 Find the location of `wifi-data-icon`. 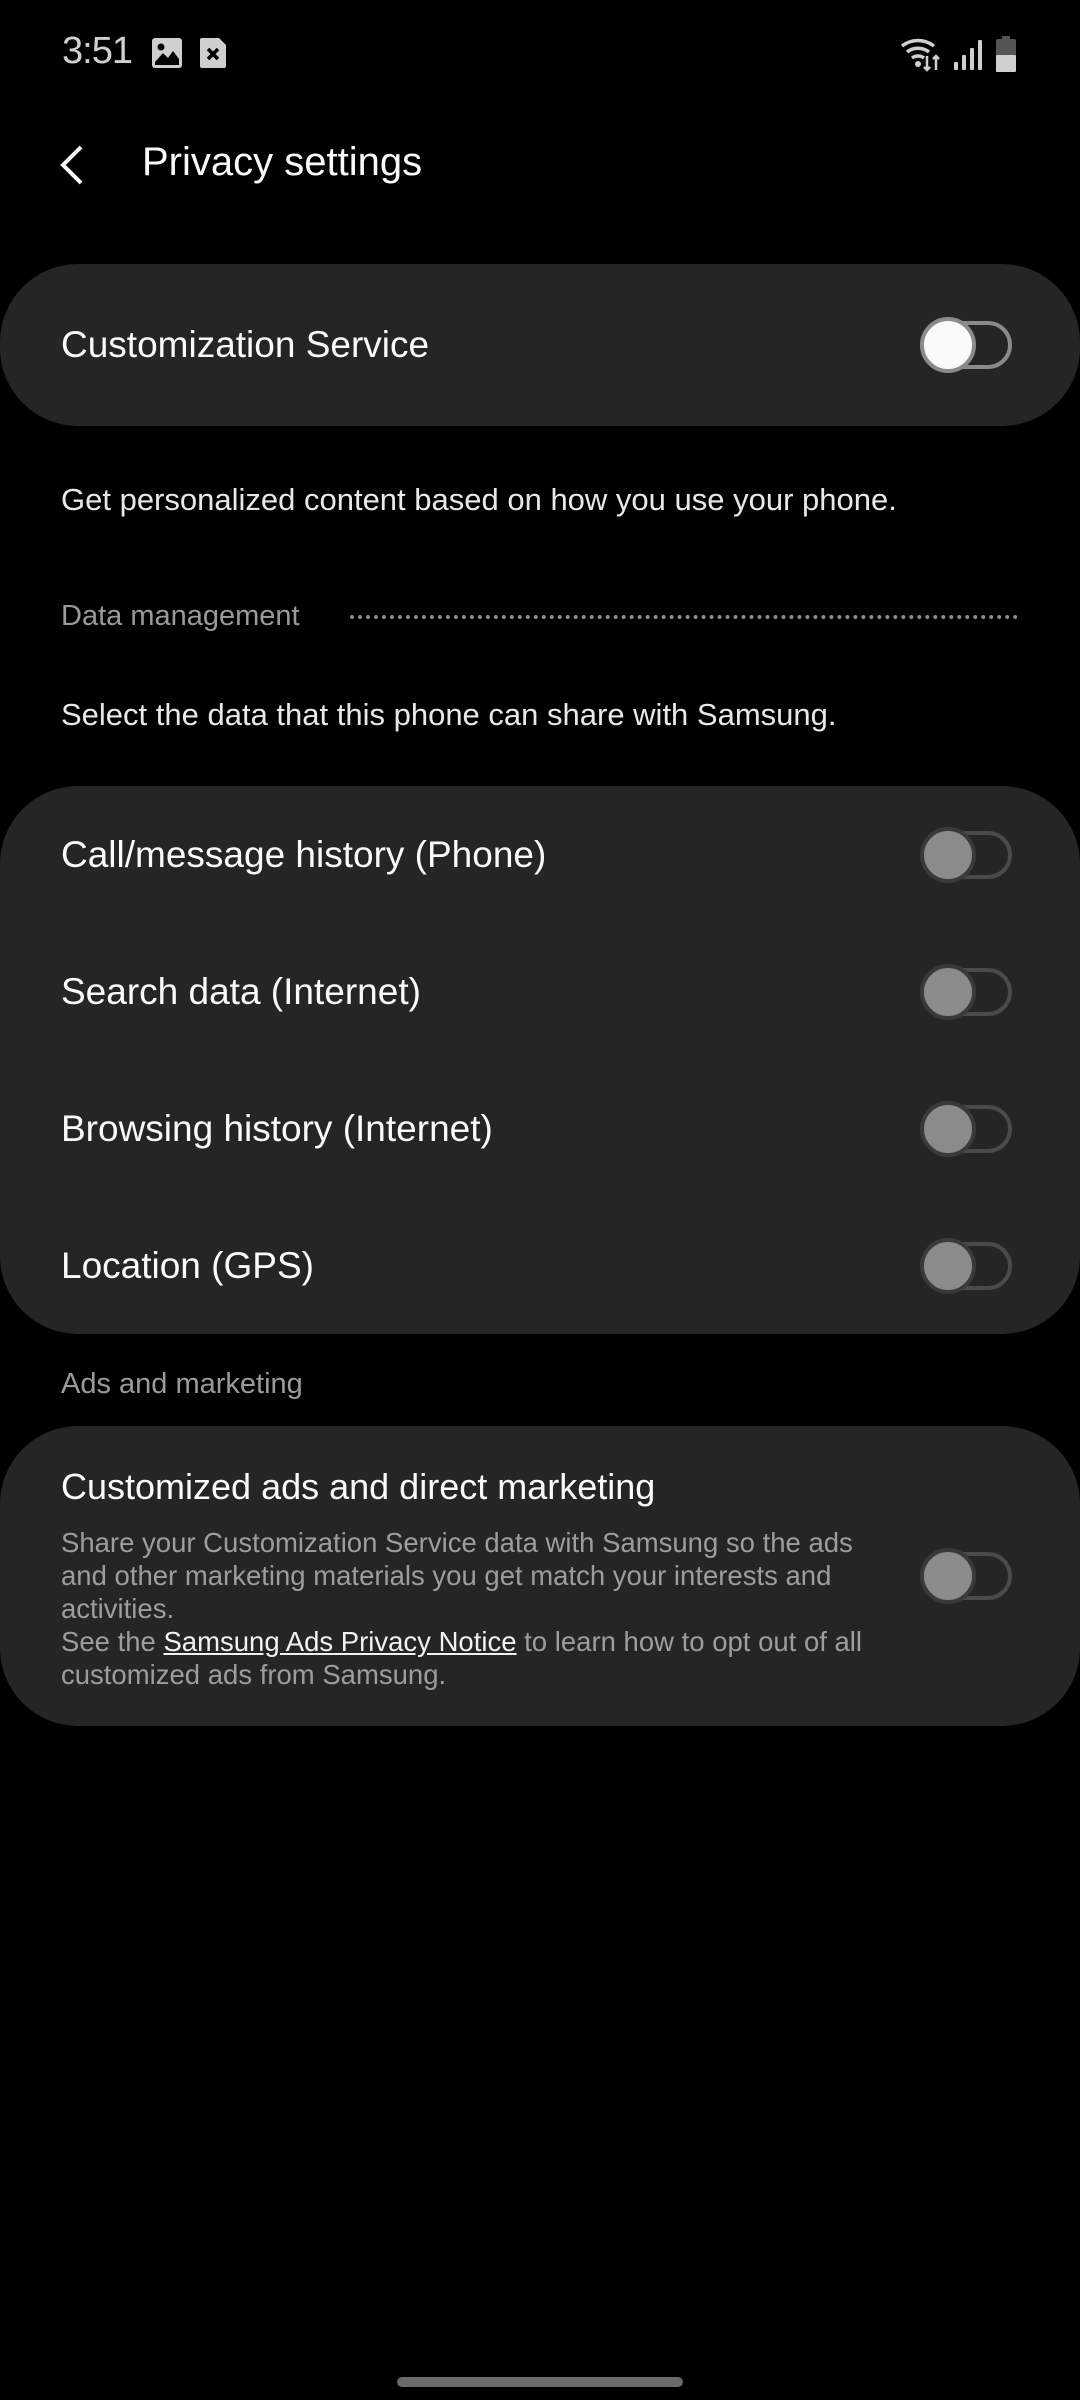

wifi-data-icon is located at coordinates (922, 54).